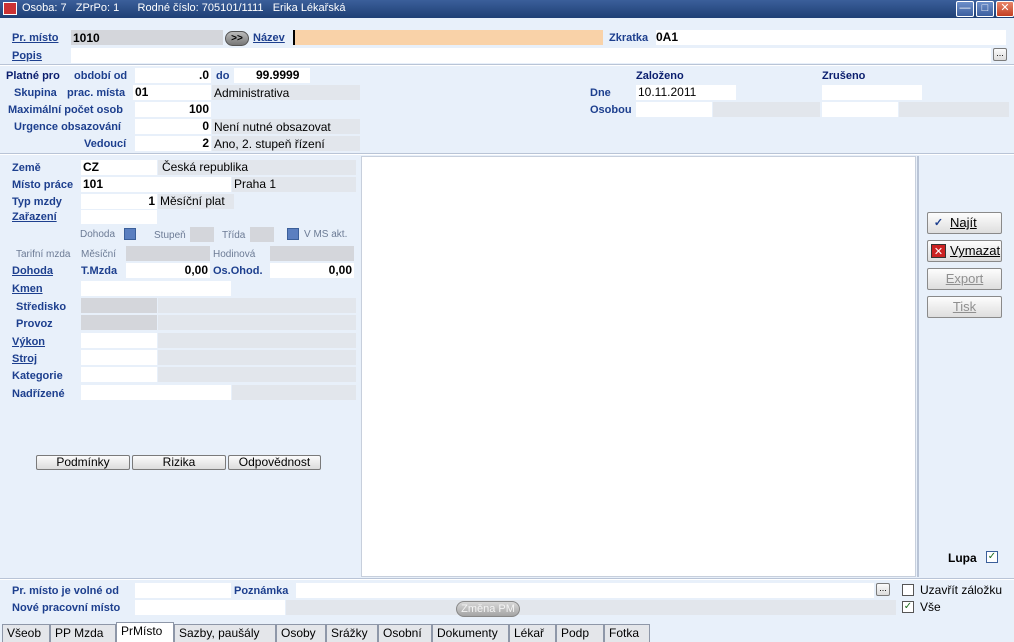 The image size is (1014, 642). What do you see at coordinates (119, 340) in the screenshot?
I see `vykon-input` at bounding box center [119, 340].